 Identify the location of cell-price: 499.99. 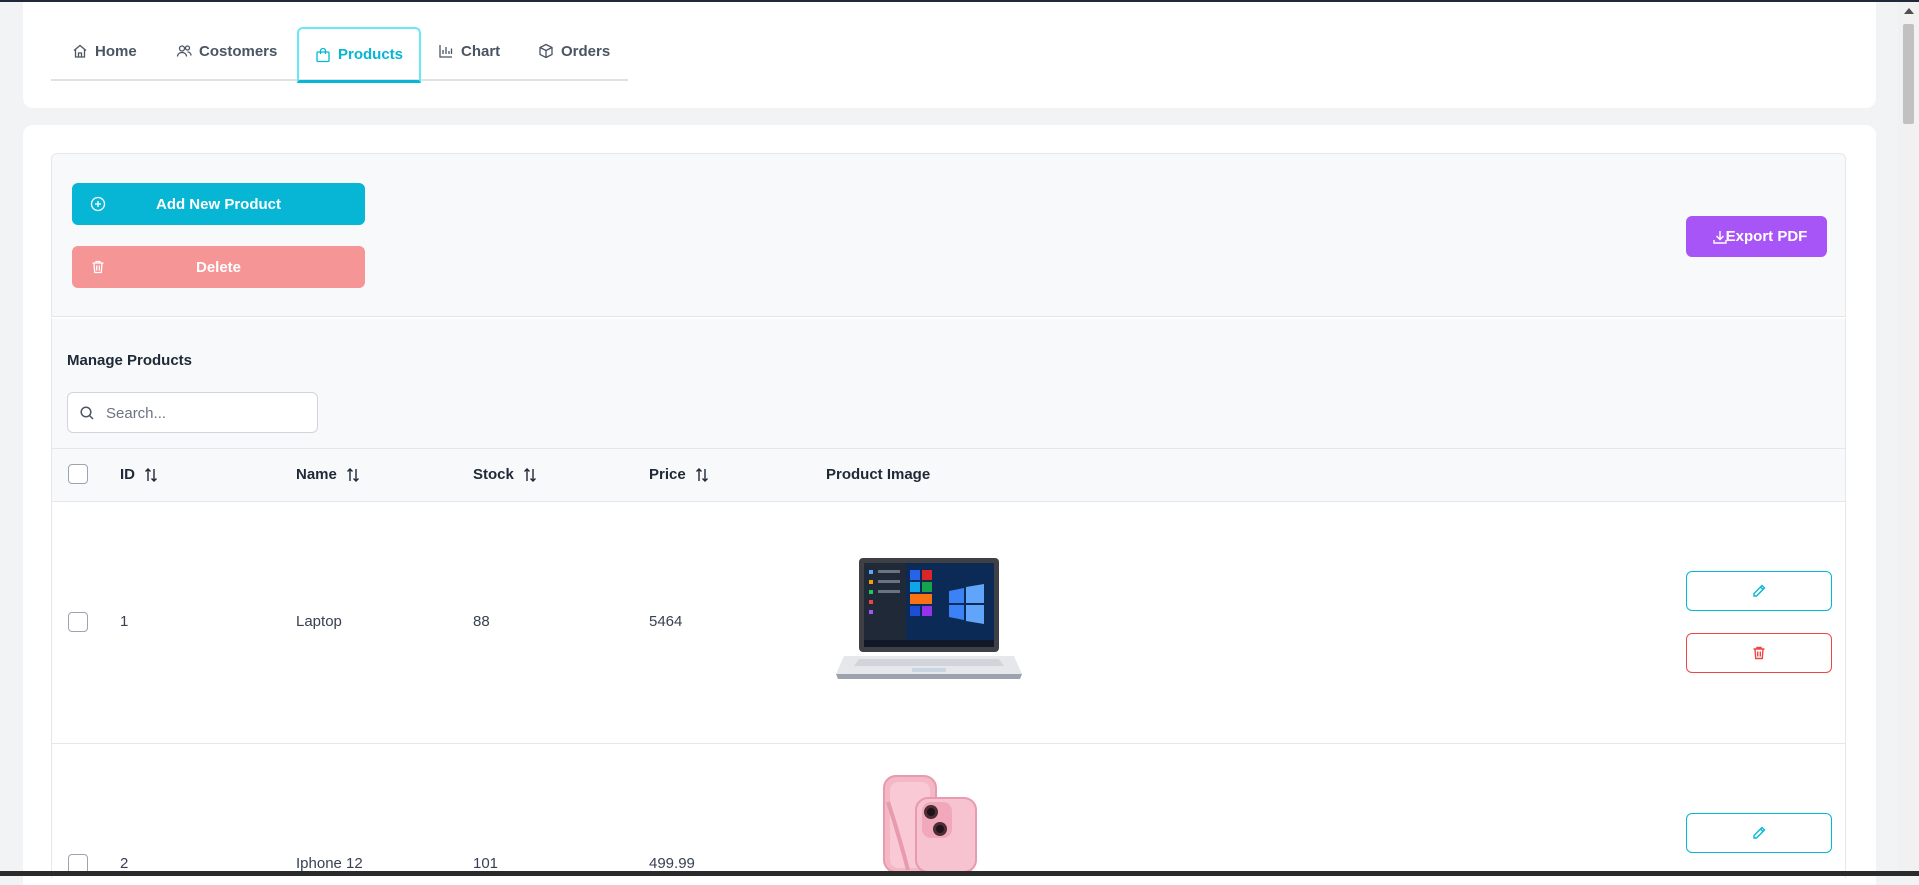
(672, 863).